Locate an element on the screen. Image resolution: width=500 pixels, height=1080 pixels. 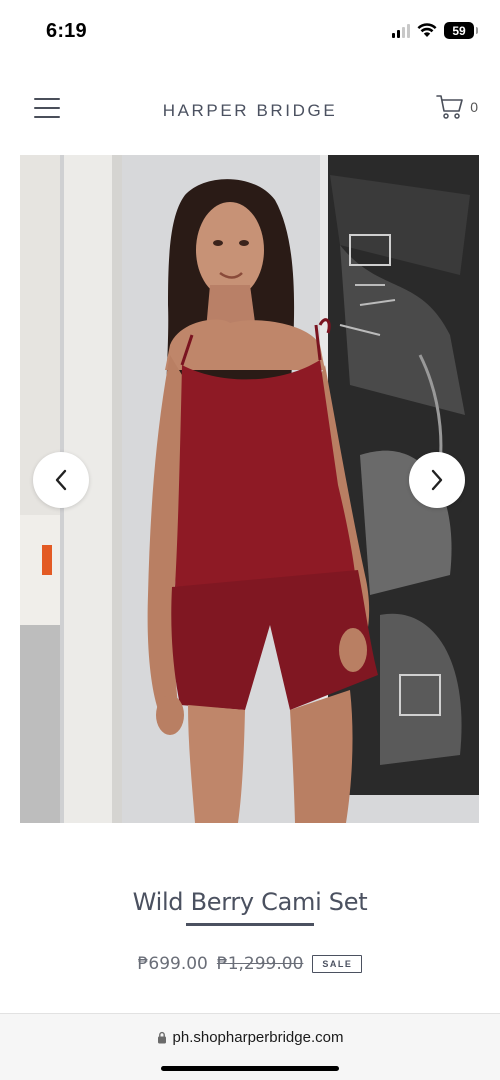
next-image-button is located at coordinates (437, 480).